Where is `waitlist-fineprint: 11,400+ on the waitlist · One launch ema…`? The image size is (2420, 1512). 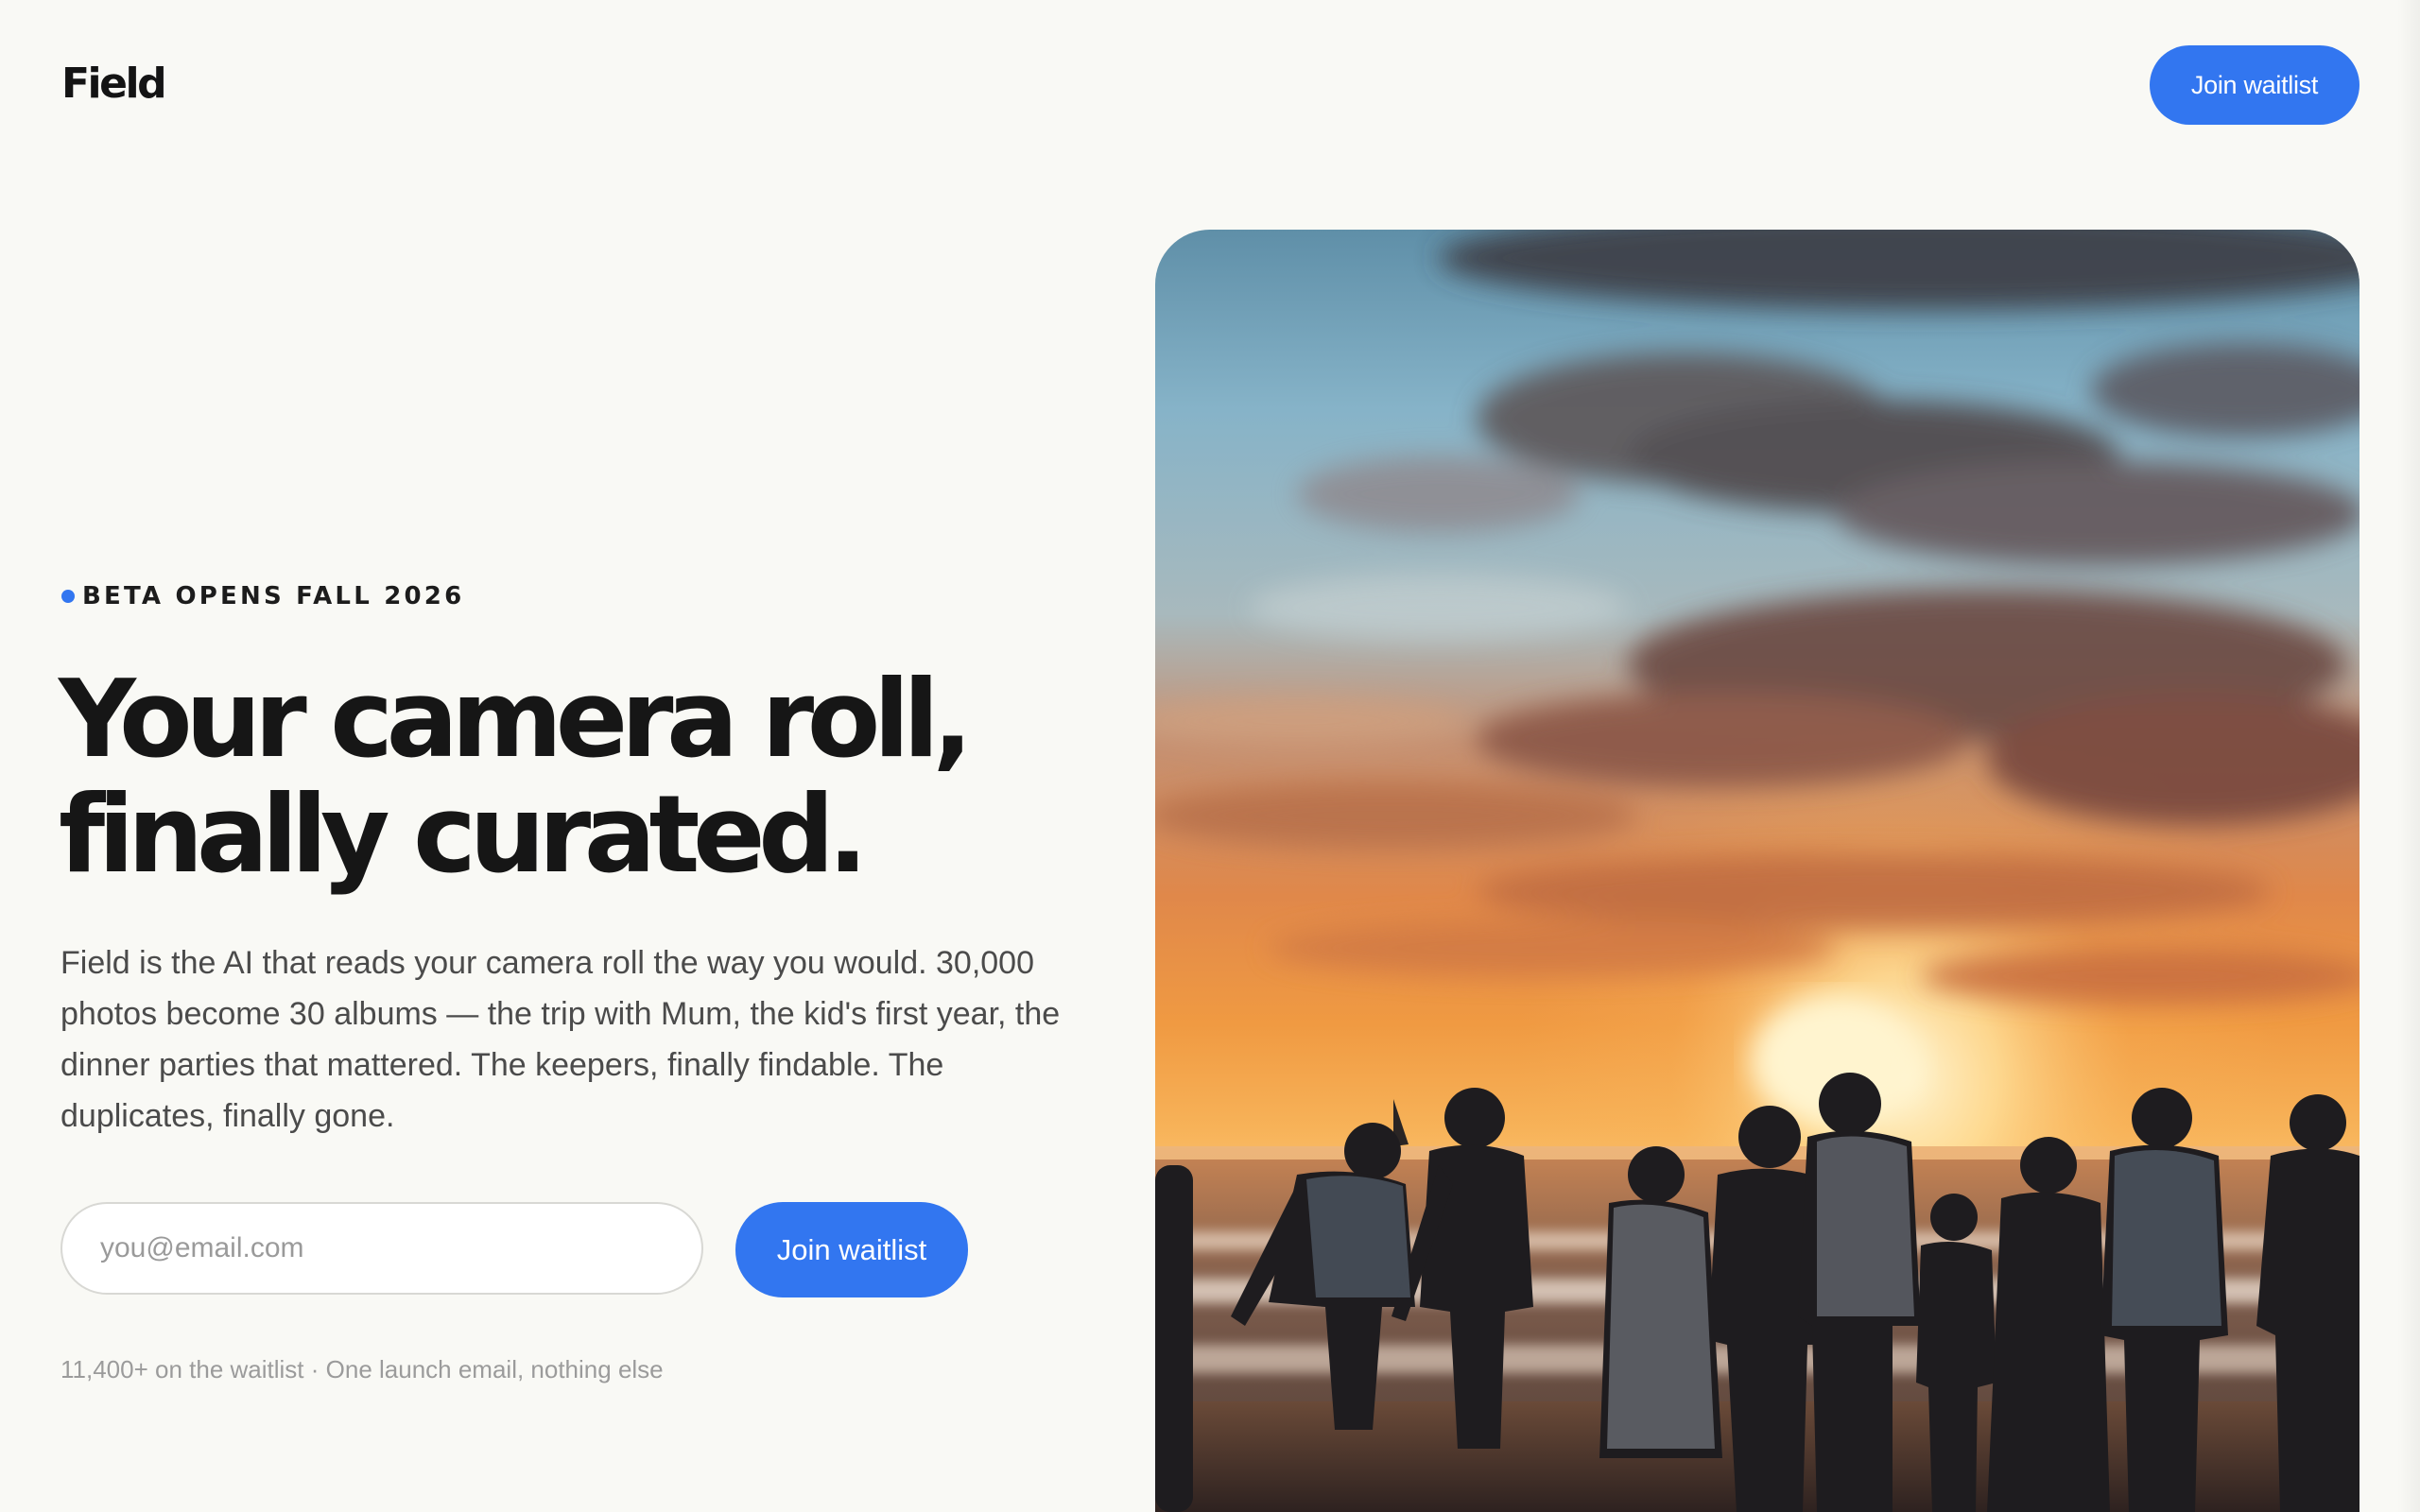 waitlist-fineprint: 11,400+ on the waitlist · One launch ema… is located at coordinates (362, 1369).